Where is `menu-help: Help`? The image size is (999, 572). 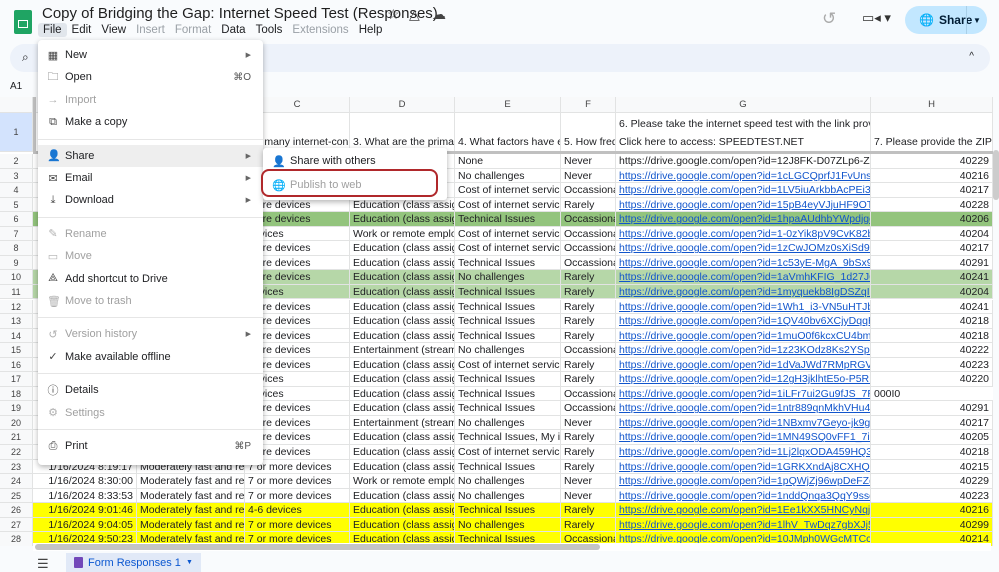 menu-help: Help is located at coordinates (371, 30).